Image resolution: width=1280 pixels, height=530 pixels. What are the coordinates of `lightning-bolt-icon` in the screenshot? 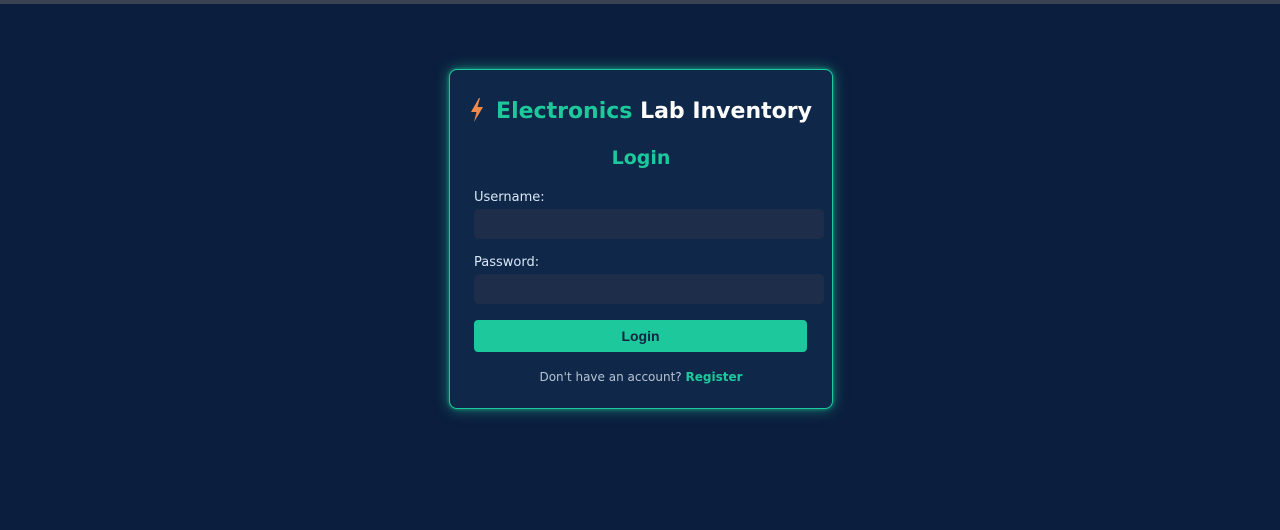 It's located at (477, 110).